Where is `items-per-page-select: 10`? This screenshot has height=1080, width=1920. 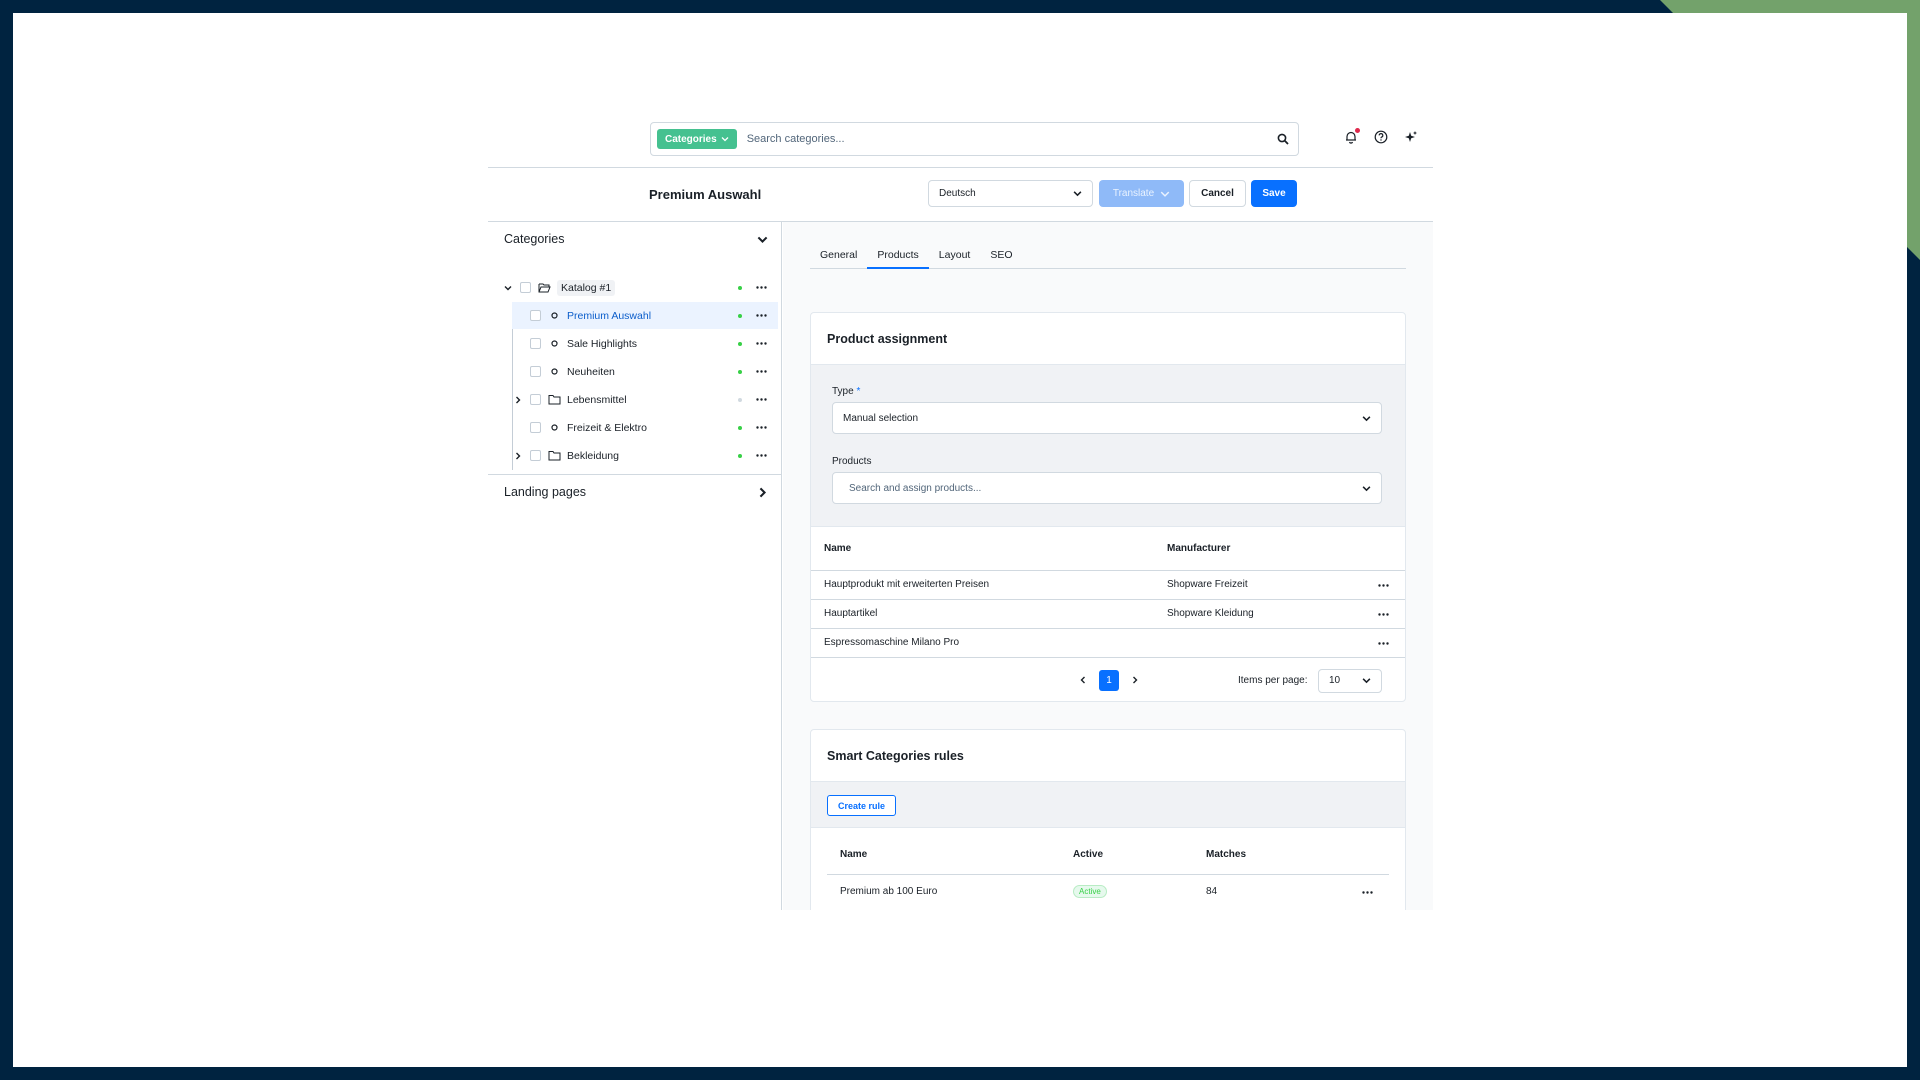
items-per-page-select: 10 is located at coordinates (1350, 680).